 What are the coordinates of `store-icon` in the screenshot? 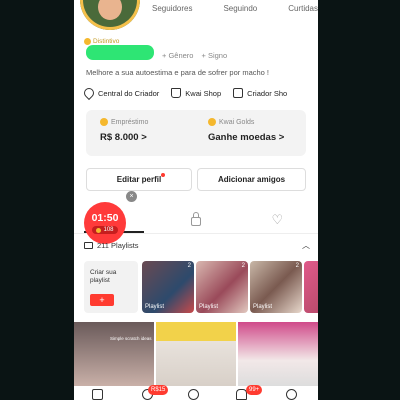 It's located at (238, 93).